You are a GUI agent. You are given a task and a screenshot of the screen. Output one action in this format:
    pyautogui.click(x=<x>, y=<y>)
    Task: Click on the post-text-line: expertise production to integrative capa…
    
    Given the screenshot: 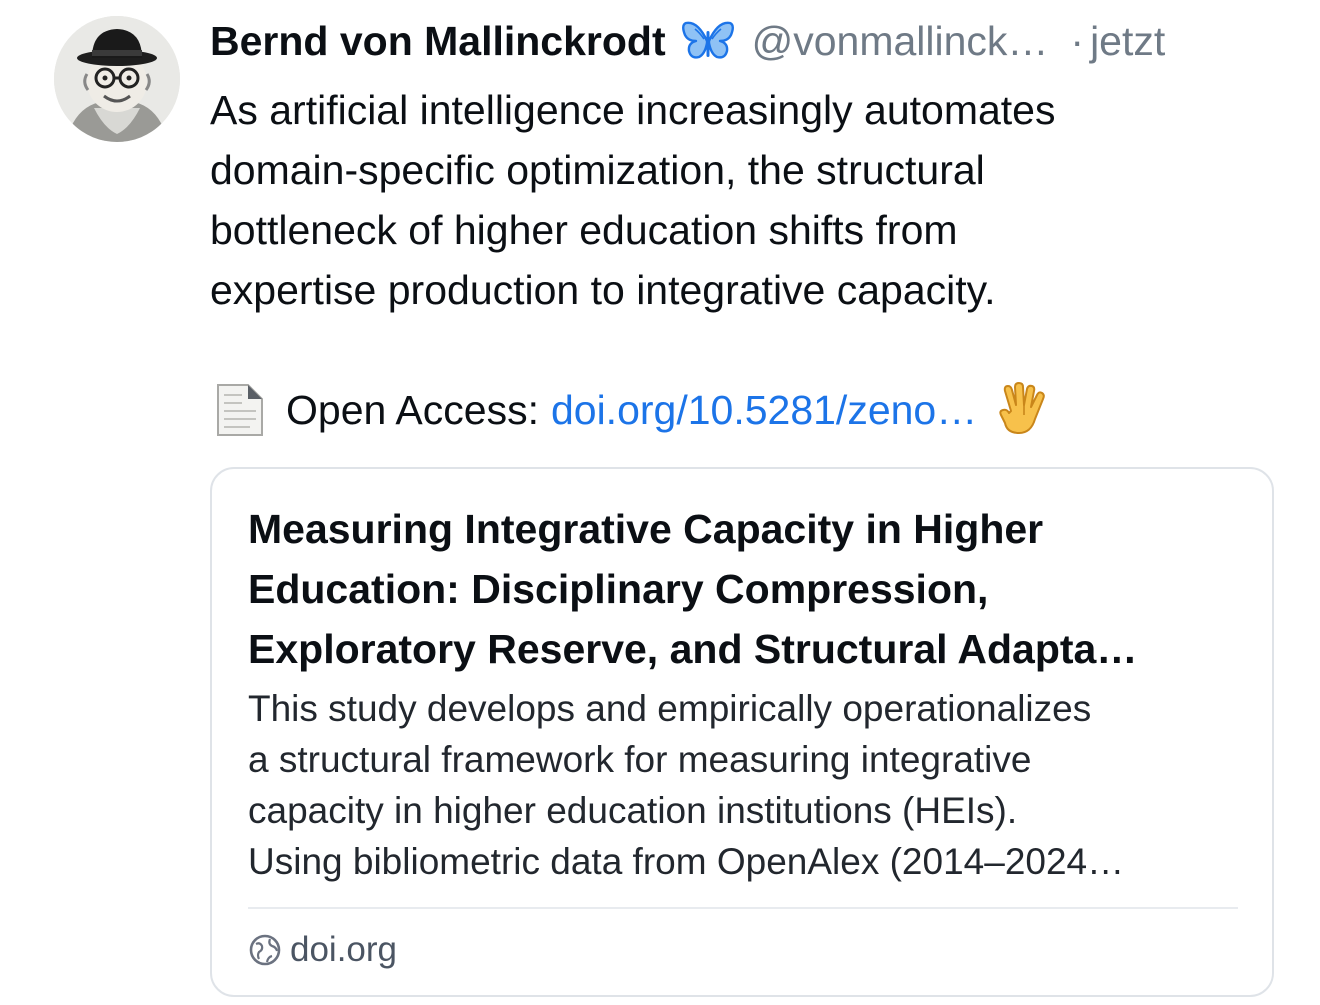 What is the action you would take?
    pyautogui.click(x=603, y=290)
    